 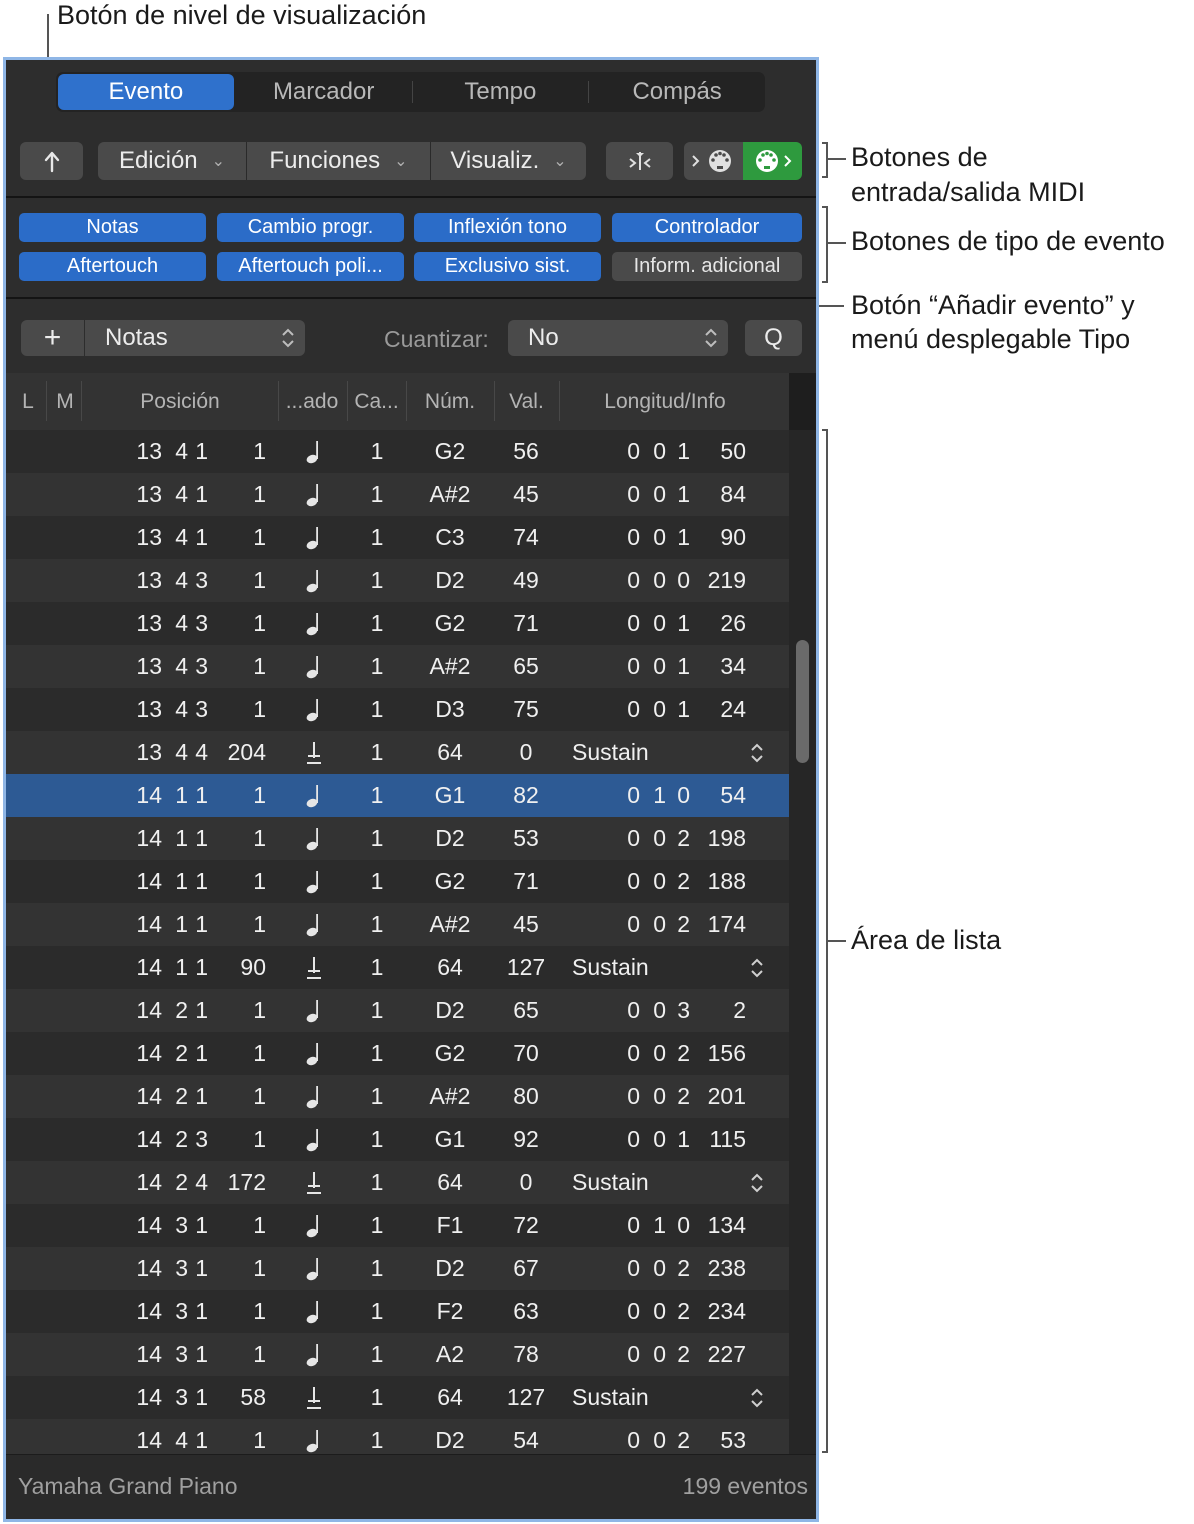 What do you see at coordinates (802, 701) in the screenshot?
I see `scrollbar-thumb` at bounding box center [802, 701].